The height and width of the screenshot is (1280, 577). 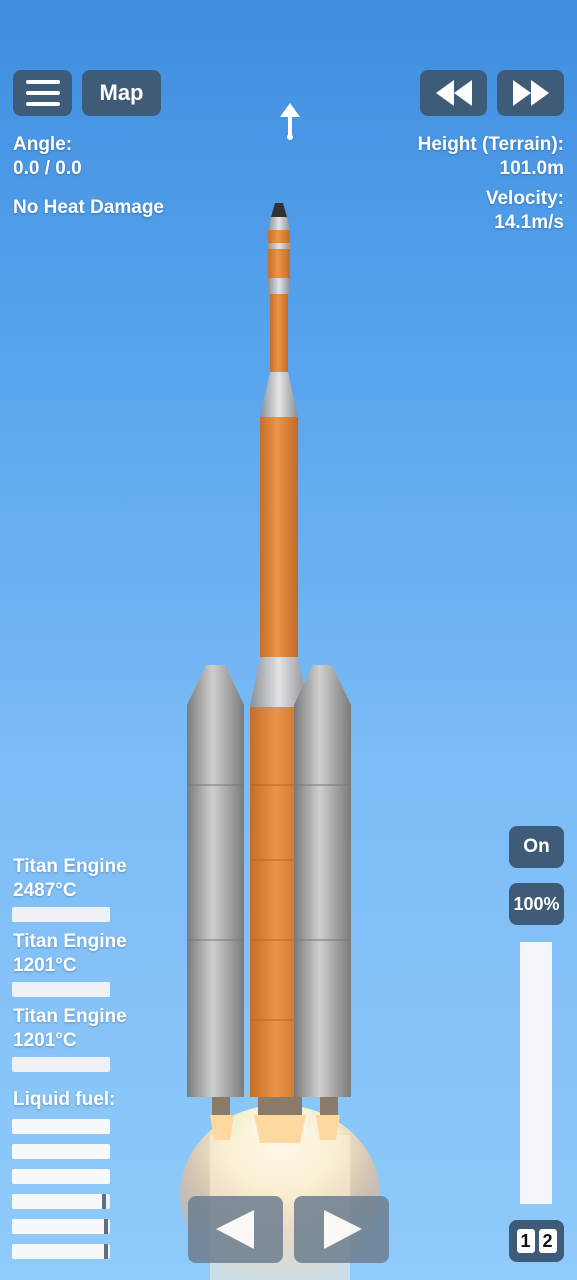 I want to click on rewind-icon, so click(x=453, y=93).